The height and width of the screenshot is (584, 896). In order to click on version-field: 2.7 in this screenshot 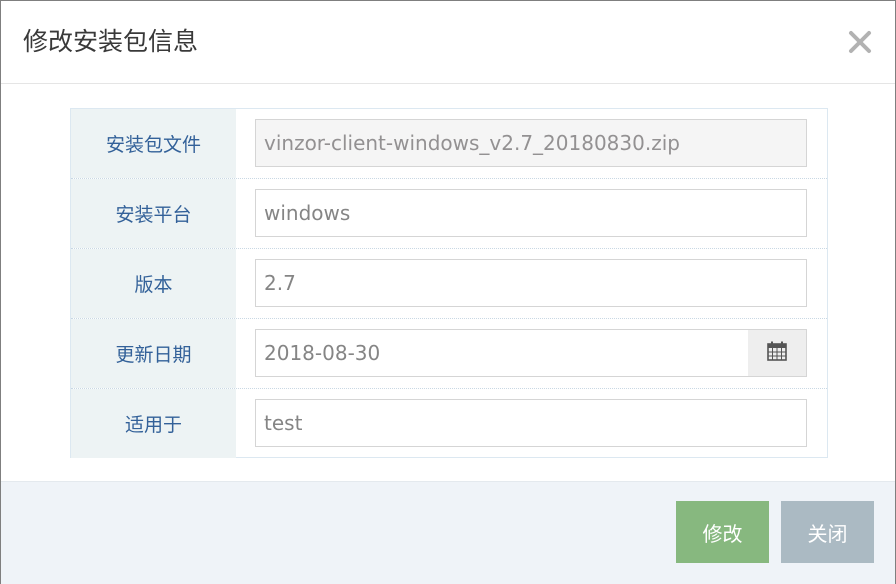, I will do `click(531, 283)`.